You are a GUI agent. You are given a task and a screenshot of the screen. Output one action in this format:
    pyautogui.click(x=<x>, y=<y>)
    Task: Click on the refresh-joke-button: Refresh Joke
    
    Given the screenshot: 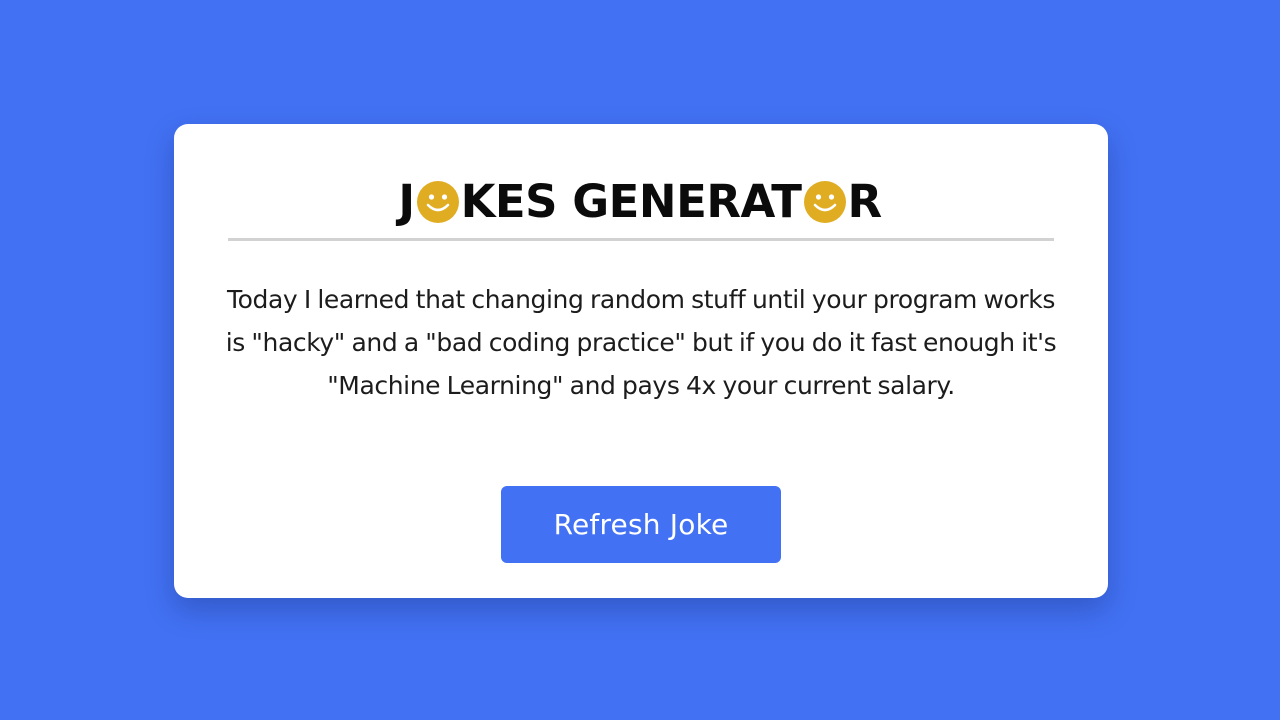 What is the action you would take?
    pyautogui.click(x=641, y=524)
    